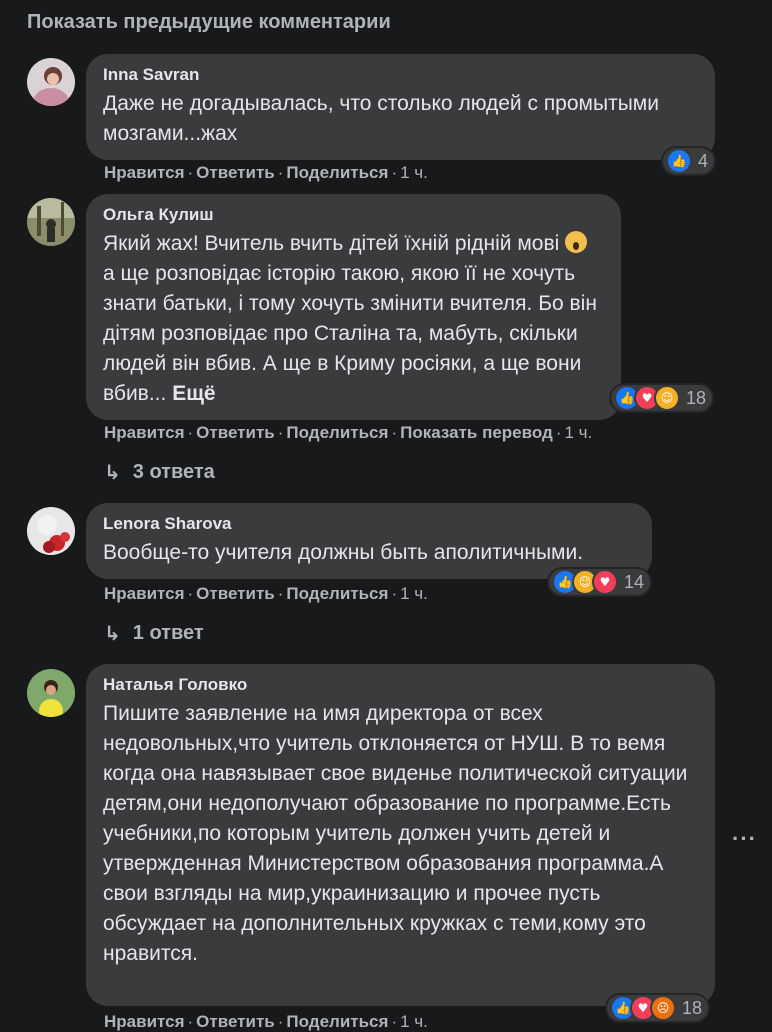  I want to click on show-previous-comments-link: Показать предыдущие комментарии, so click(209, 22).